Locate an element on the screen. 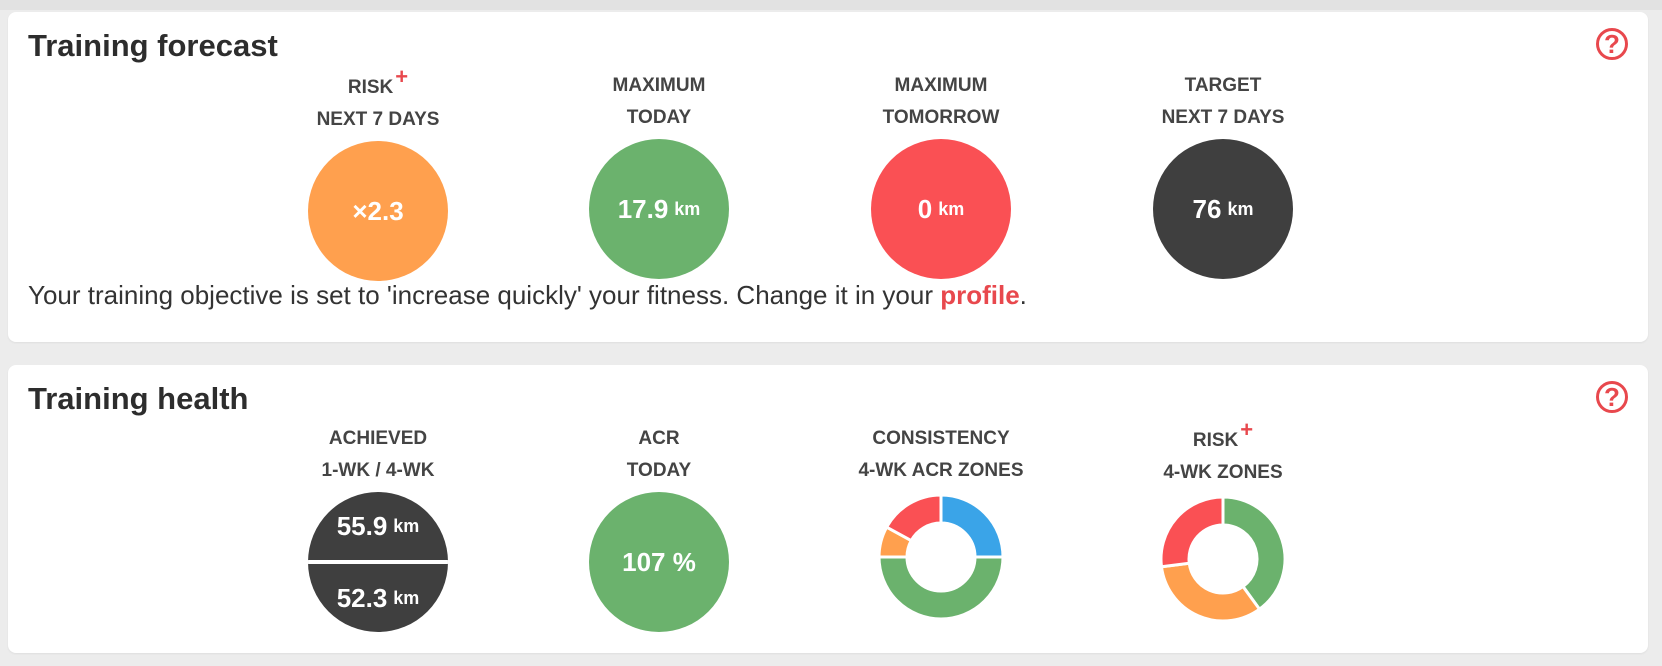 Image resolution: width=1662 pixels, height=666 pixels. max-tomorrow-circle: 0 km is located at coordinates (941, 209).